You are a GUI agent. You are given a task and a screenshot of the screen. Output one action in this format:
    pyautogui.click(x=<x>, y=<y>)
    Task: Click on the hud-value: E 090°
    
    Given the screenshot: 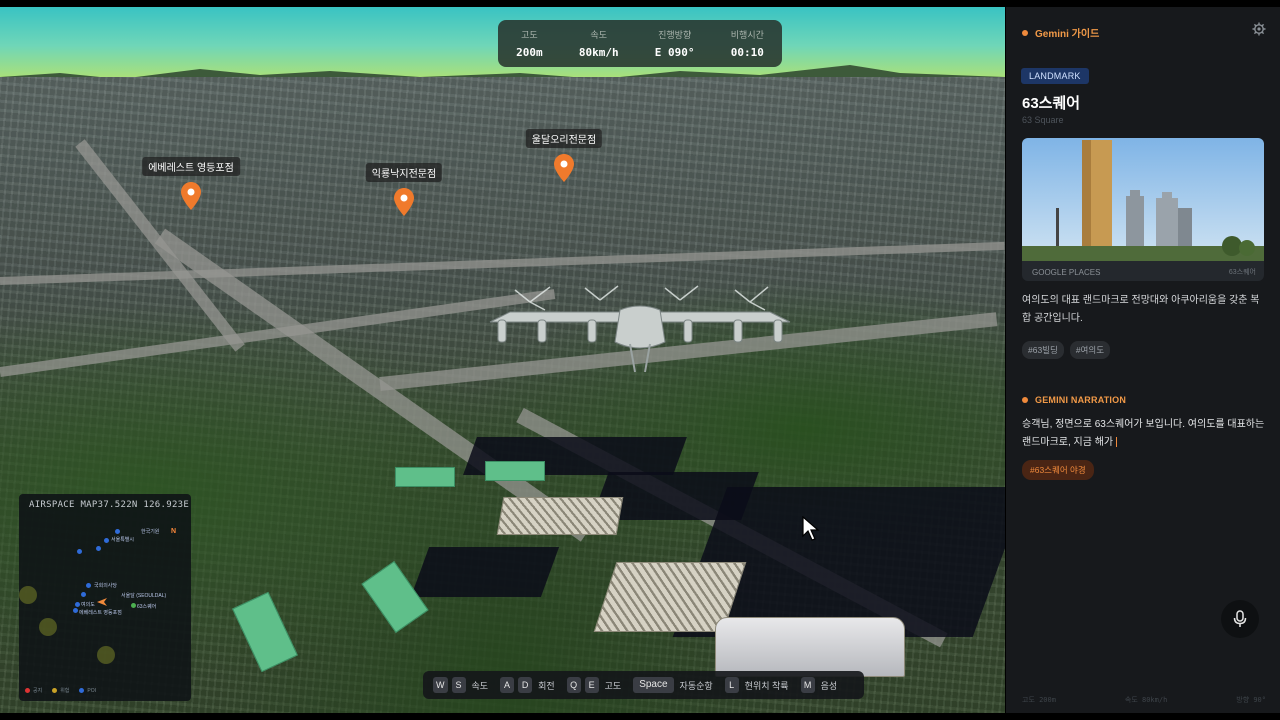 What is the action you would take?
    pyautogui.click(x=674, y=52)
    